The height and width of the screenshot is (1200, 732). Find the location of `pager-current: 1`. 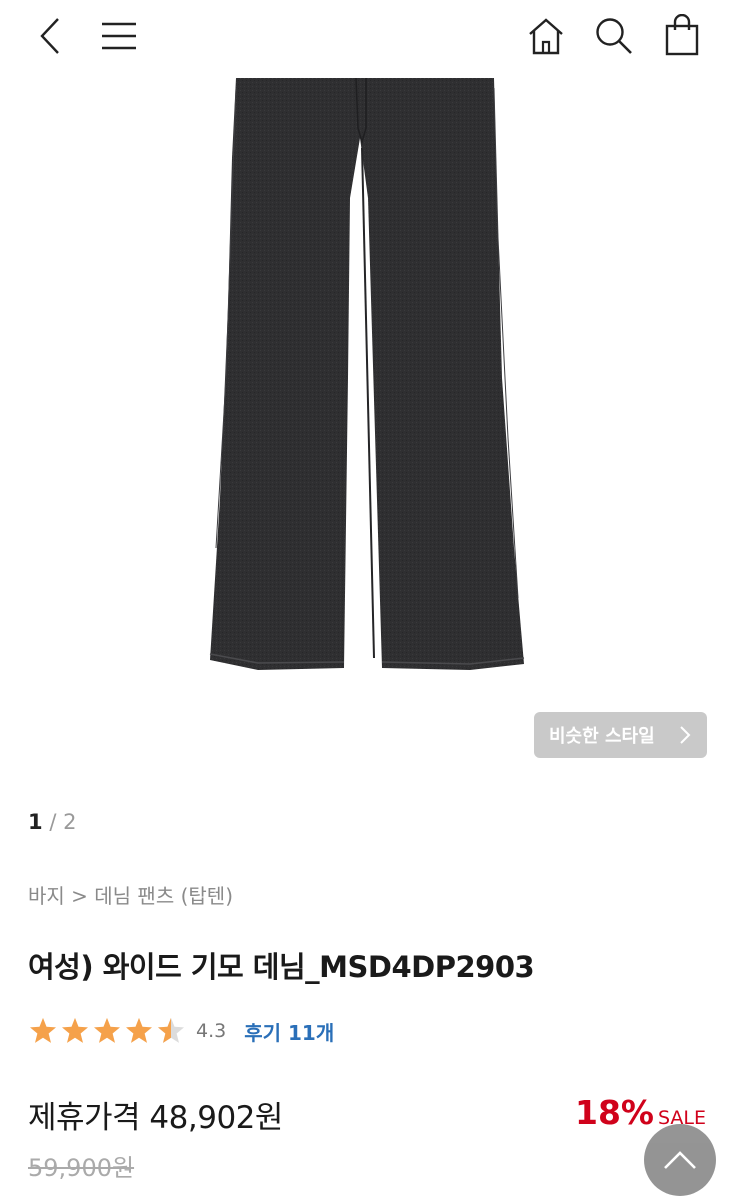

pager-current: 1 is located at coordinates (35, 822).